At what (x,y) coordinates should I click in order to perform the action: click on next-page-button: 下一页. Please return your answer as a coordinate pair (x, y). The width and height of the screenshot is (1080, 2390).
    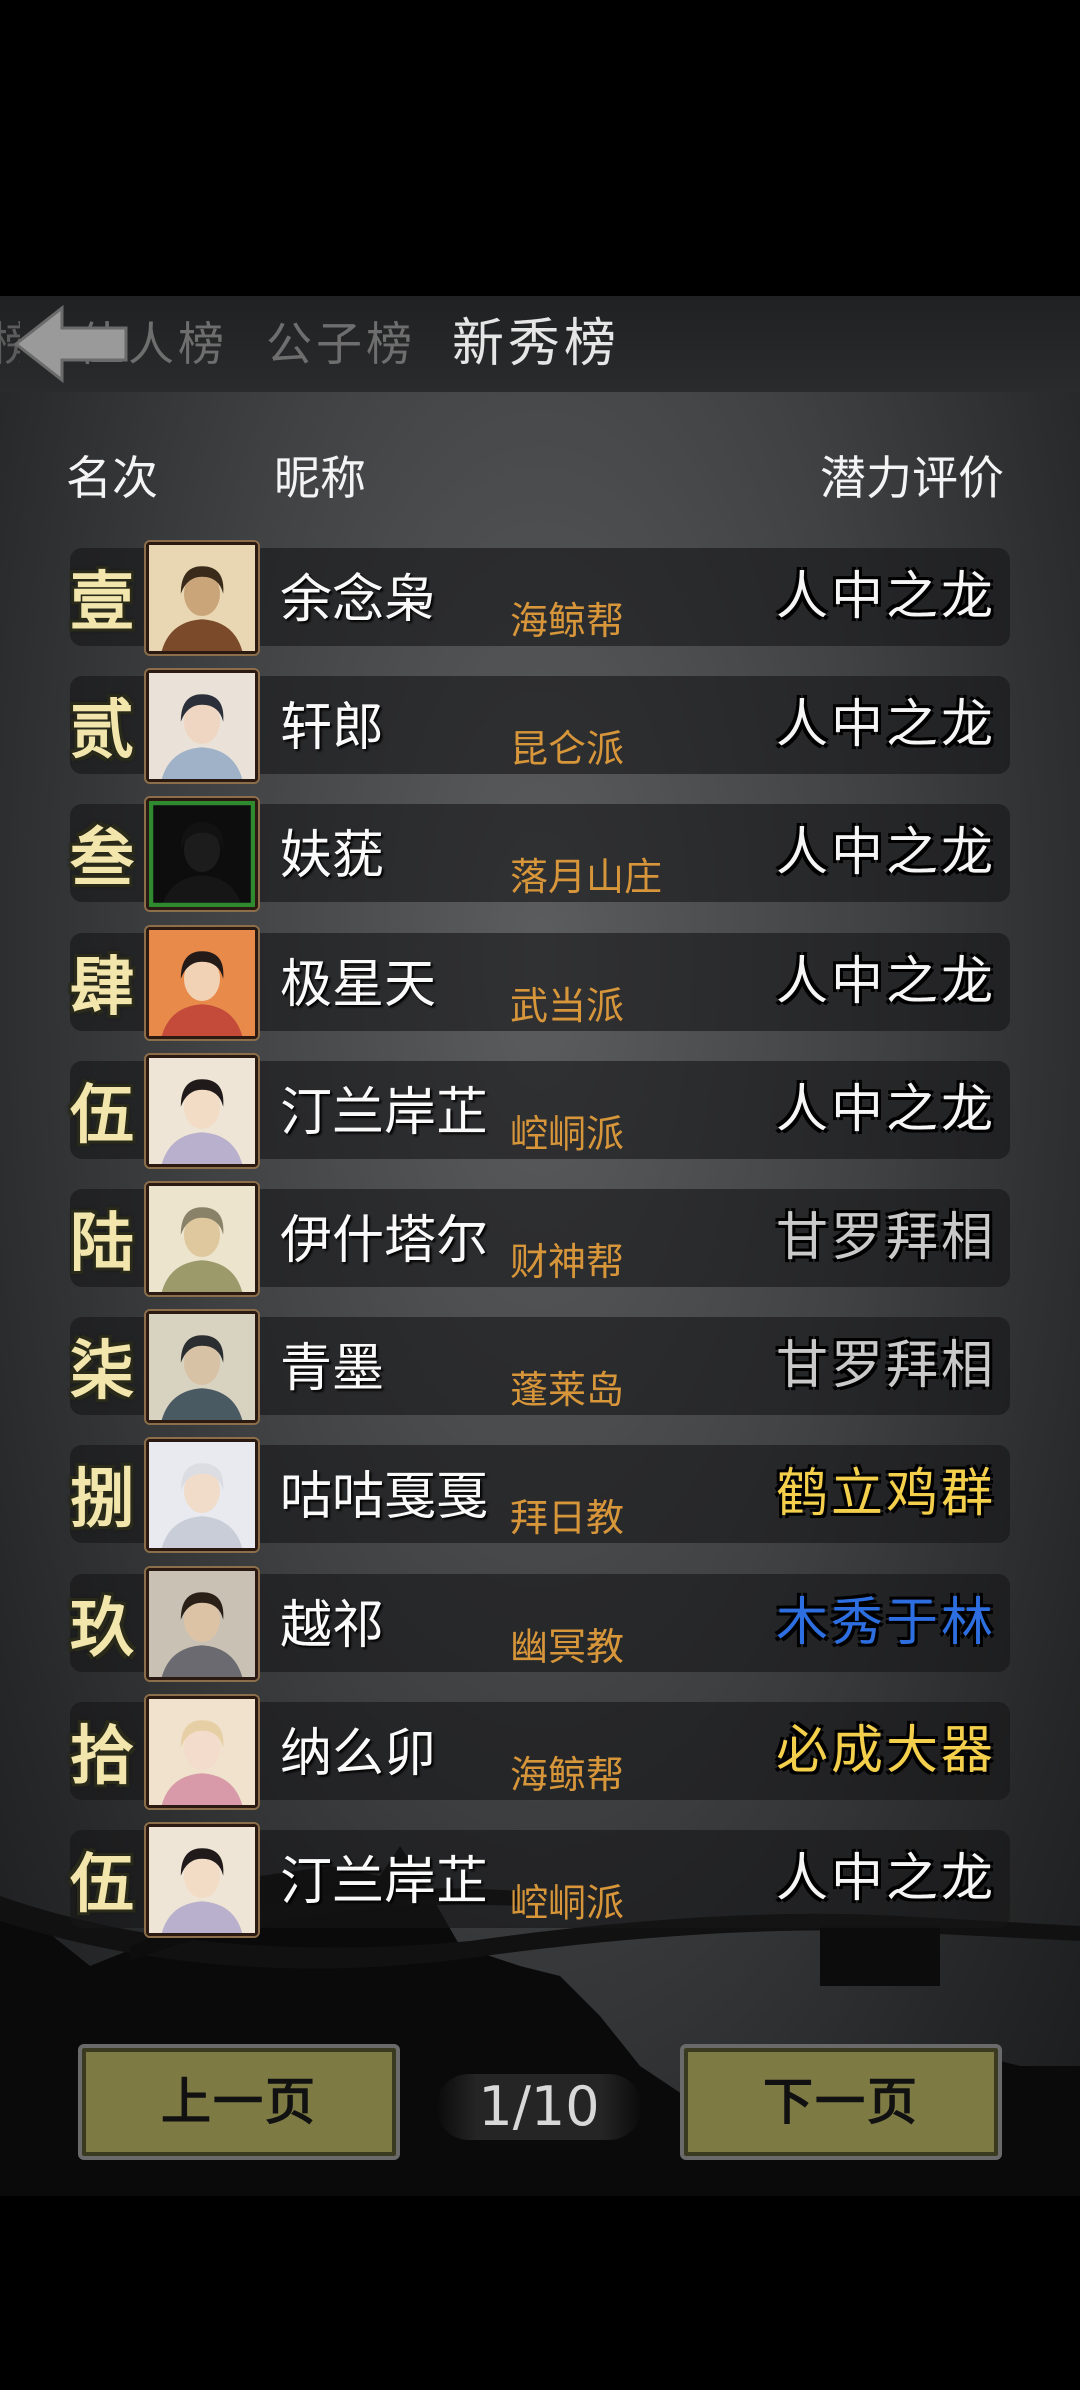
    Looking at the image, I should click on (841, 2102).